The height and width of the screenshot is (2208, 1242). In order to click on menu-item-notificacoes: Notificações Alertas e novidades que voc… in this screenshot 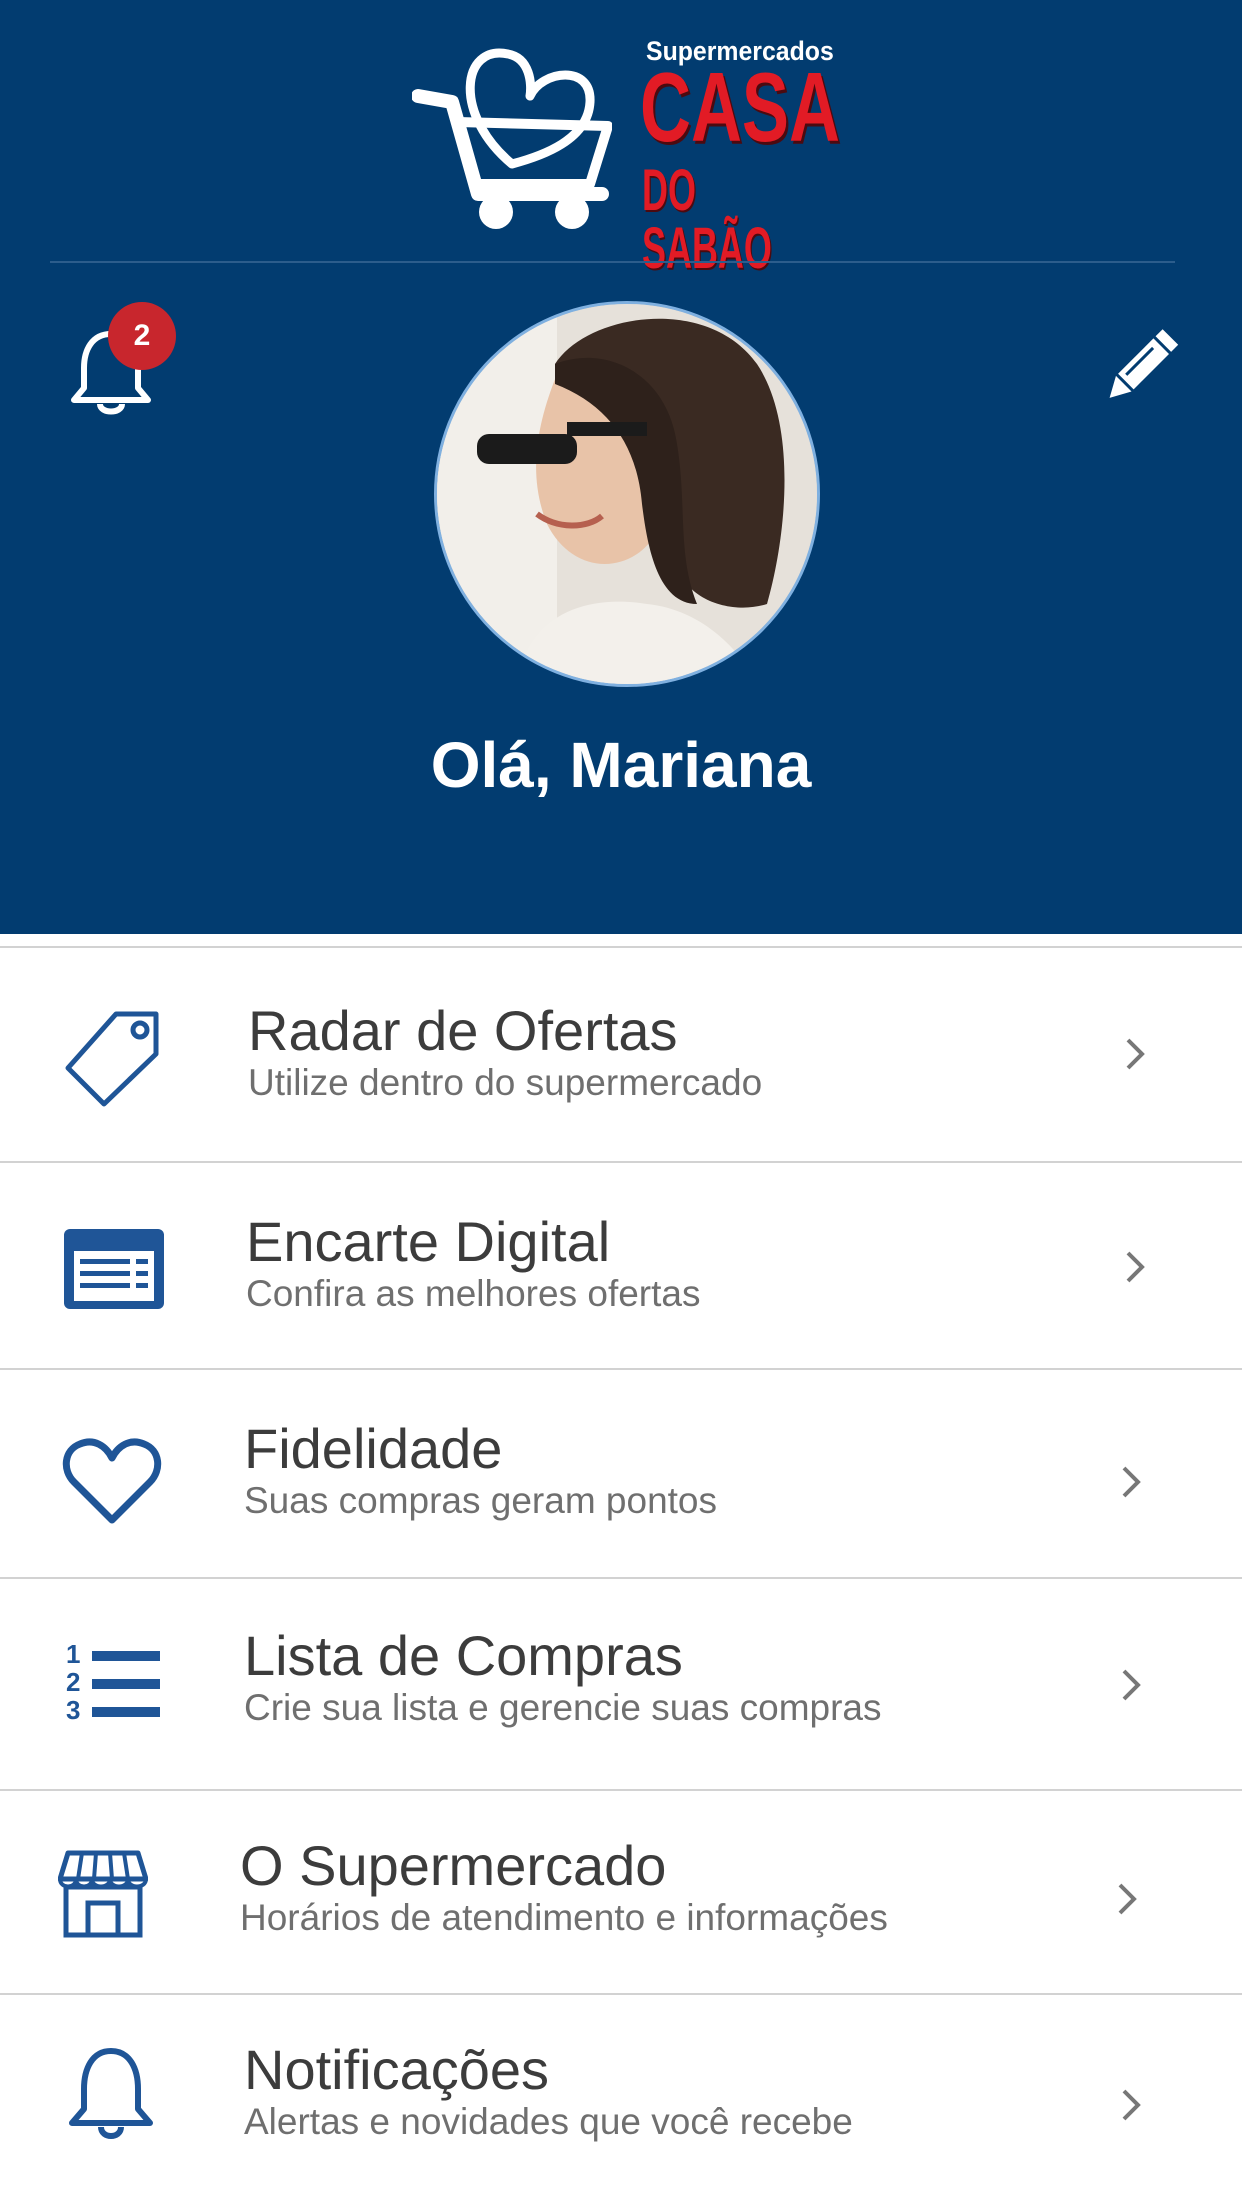, I will do `click(621, 2100)`.